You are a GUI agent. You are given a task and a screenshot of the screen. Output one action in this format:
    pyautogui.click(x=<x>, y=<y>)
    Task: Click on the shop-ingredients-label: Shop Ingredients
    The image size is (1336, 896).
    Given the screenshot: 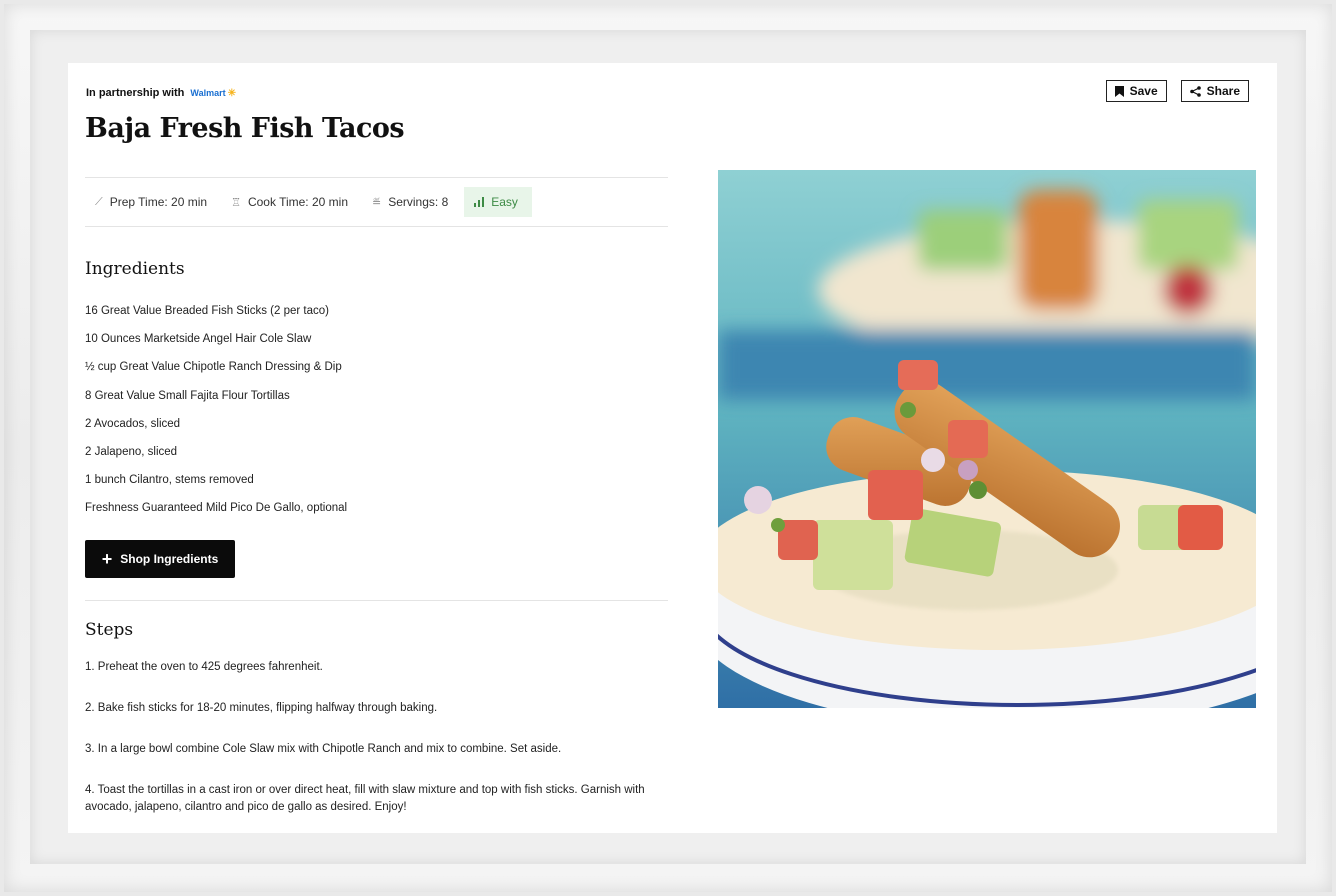 What is the action you would take?
    pyautogui.click(x=169, y=559)
    